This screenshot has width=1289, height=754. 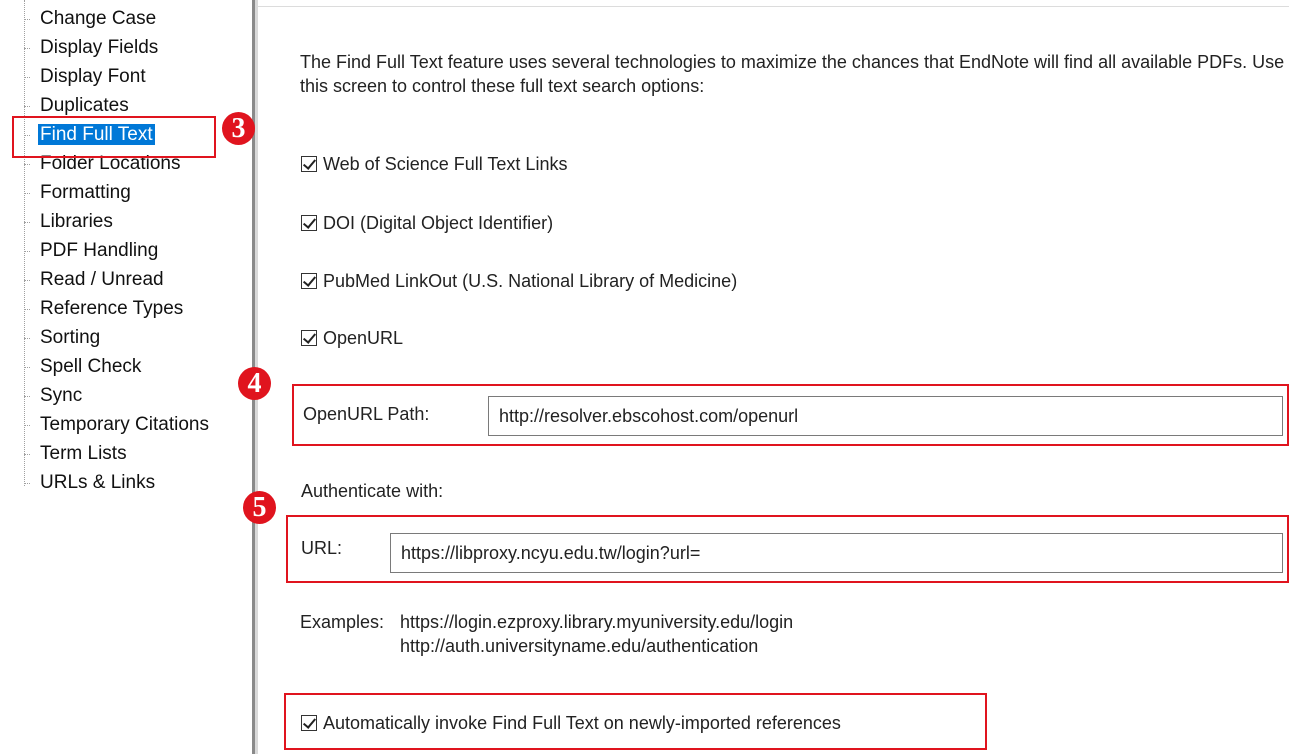 I want to click on tree-item-label: URLs & Links, so click(x=98, y=482).